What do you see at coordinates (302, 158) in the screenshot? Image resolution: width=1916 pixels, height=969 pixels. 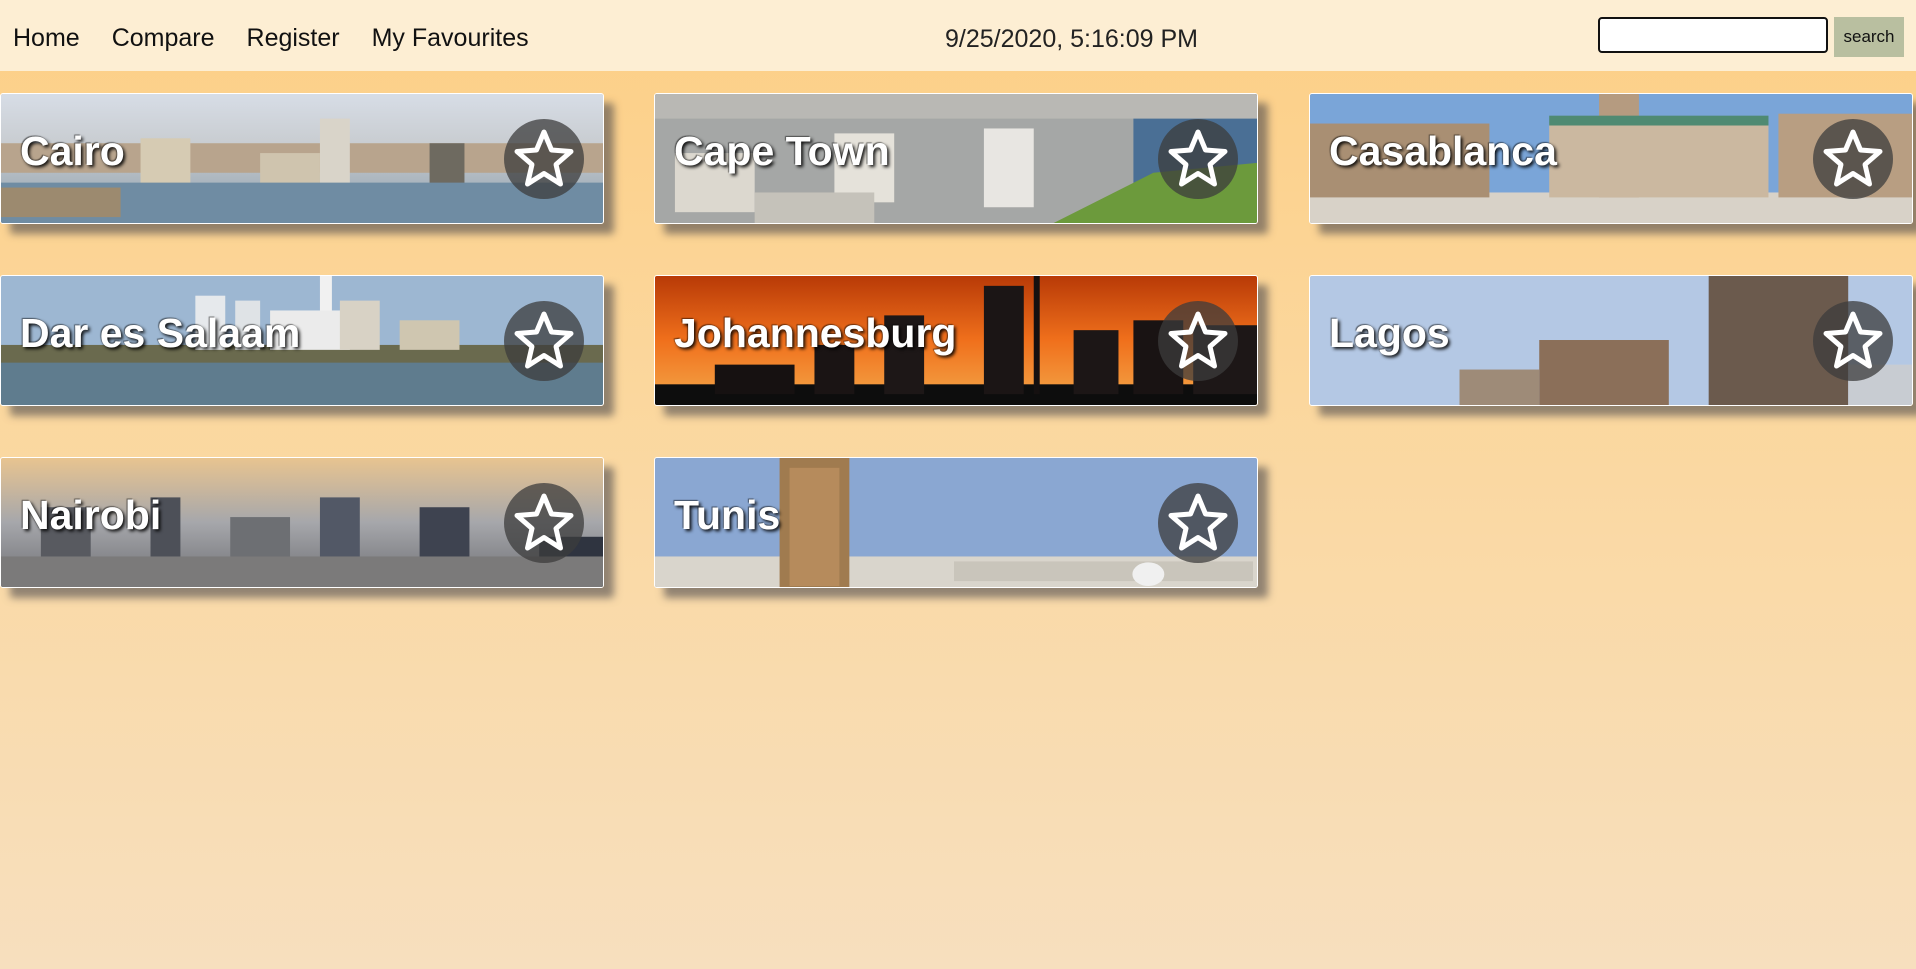 I see `city-card-cairo: Cairo` at bounding box center [302, 158].